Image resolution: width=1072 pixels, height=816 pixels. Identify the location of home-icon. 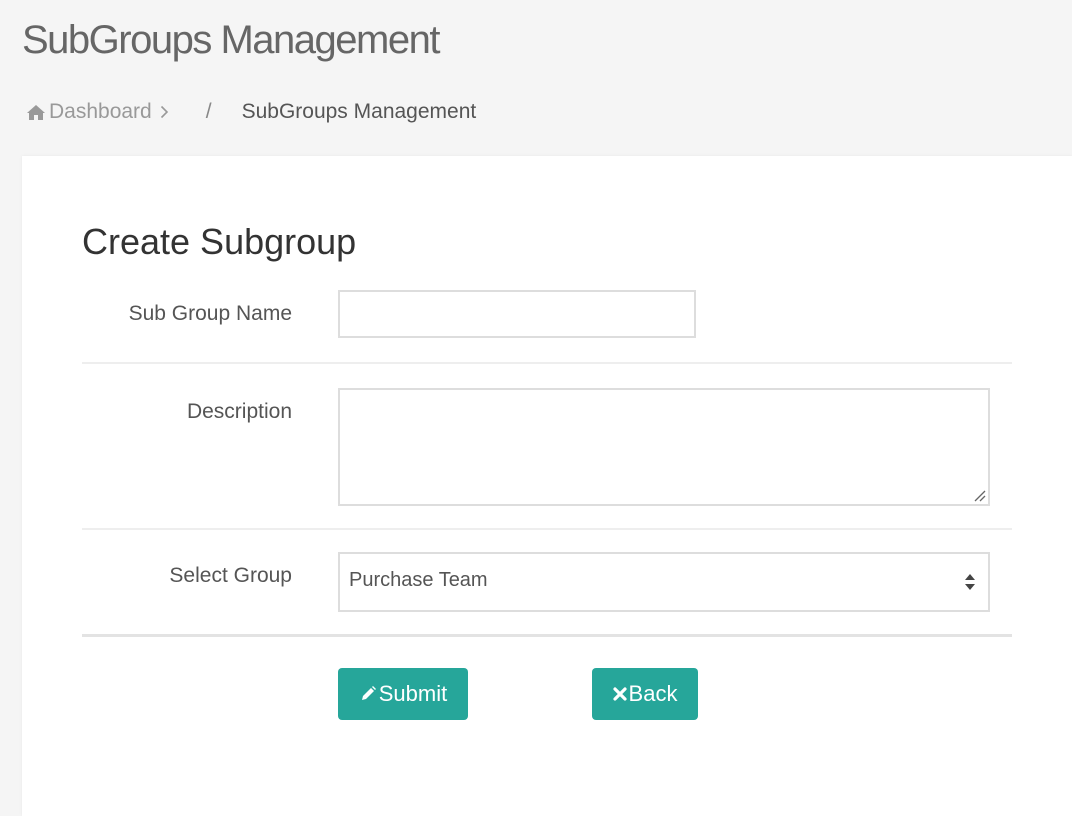
(36, 112).